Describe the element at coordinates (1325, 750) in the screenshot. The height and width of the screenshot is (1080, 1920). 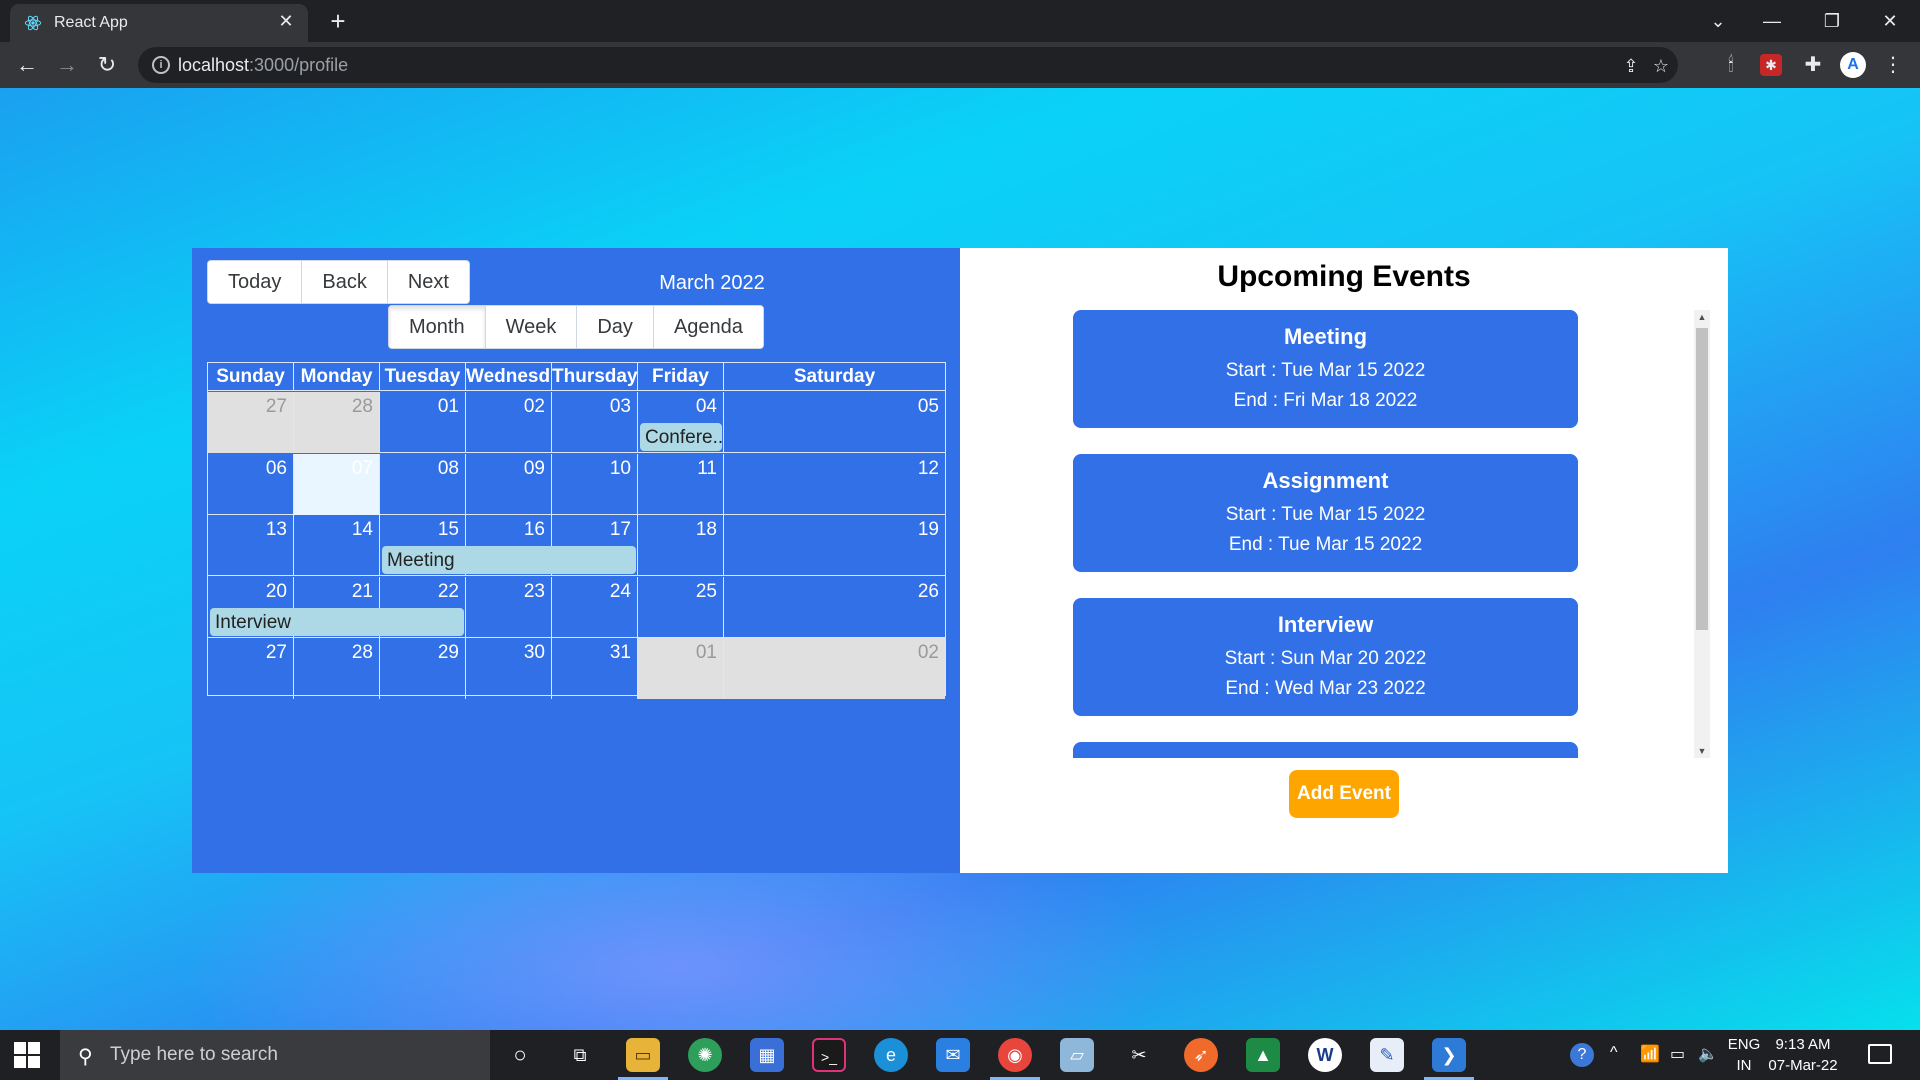
I see `event-card-partial` at that location.